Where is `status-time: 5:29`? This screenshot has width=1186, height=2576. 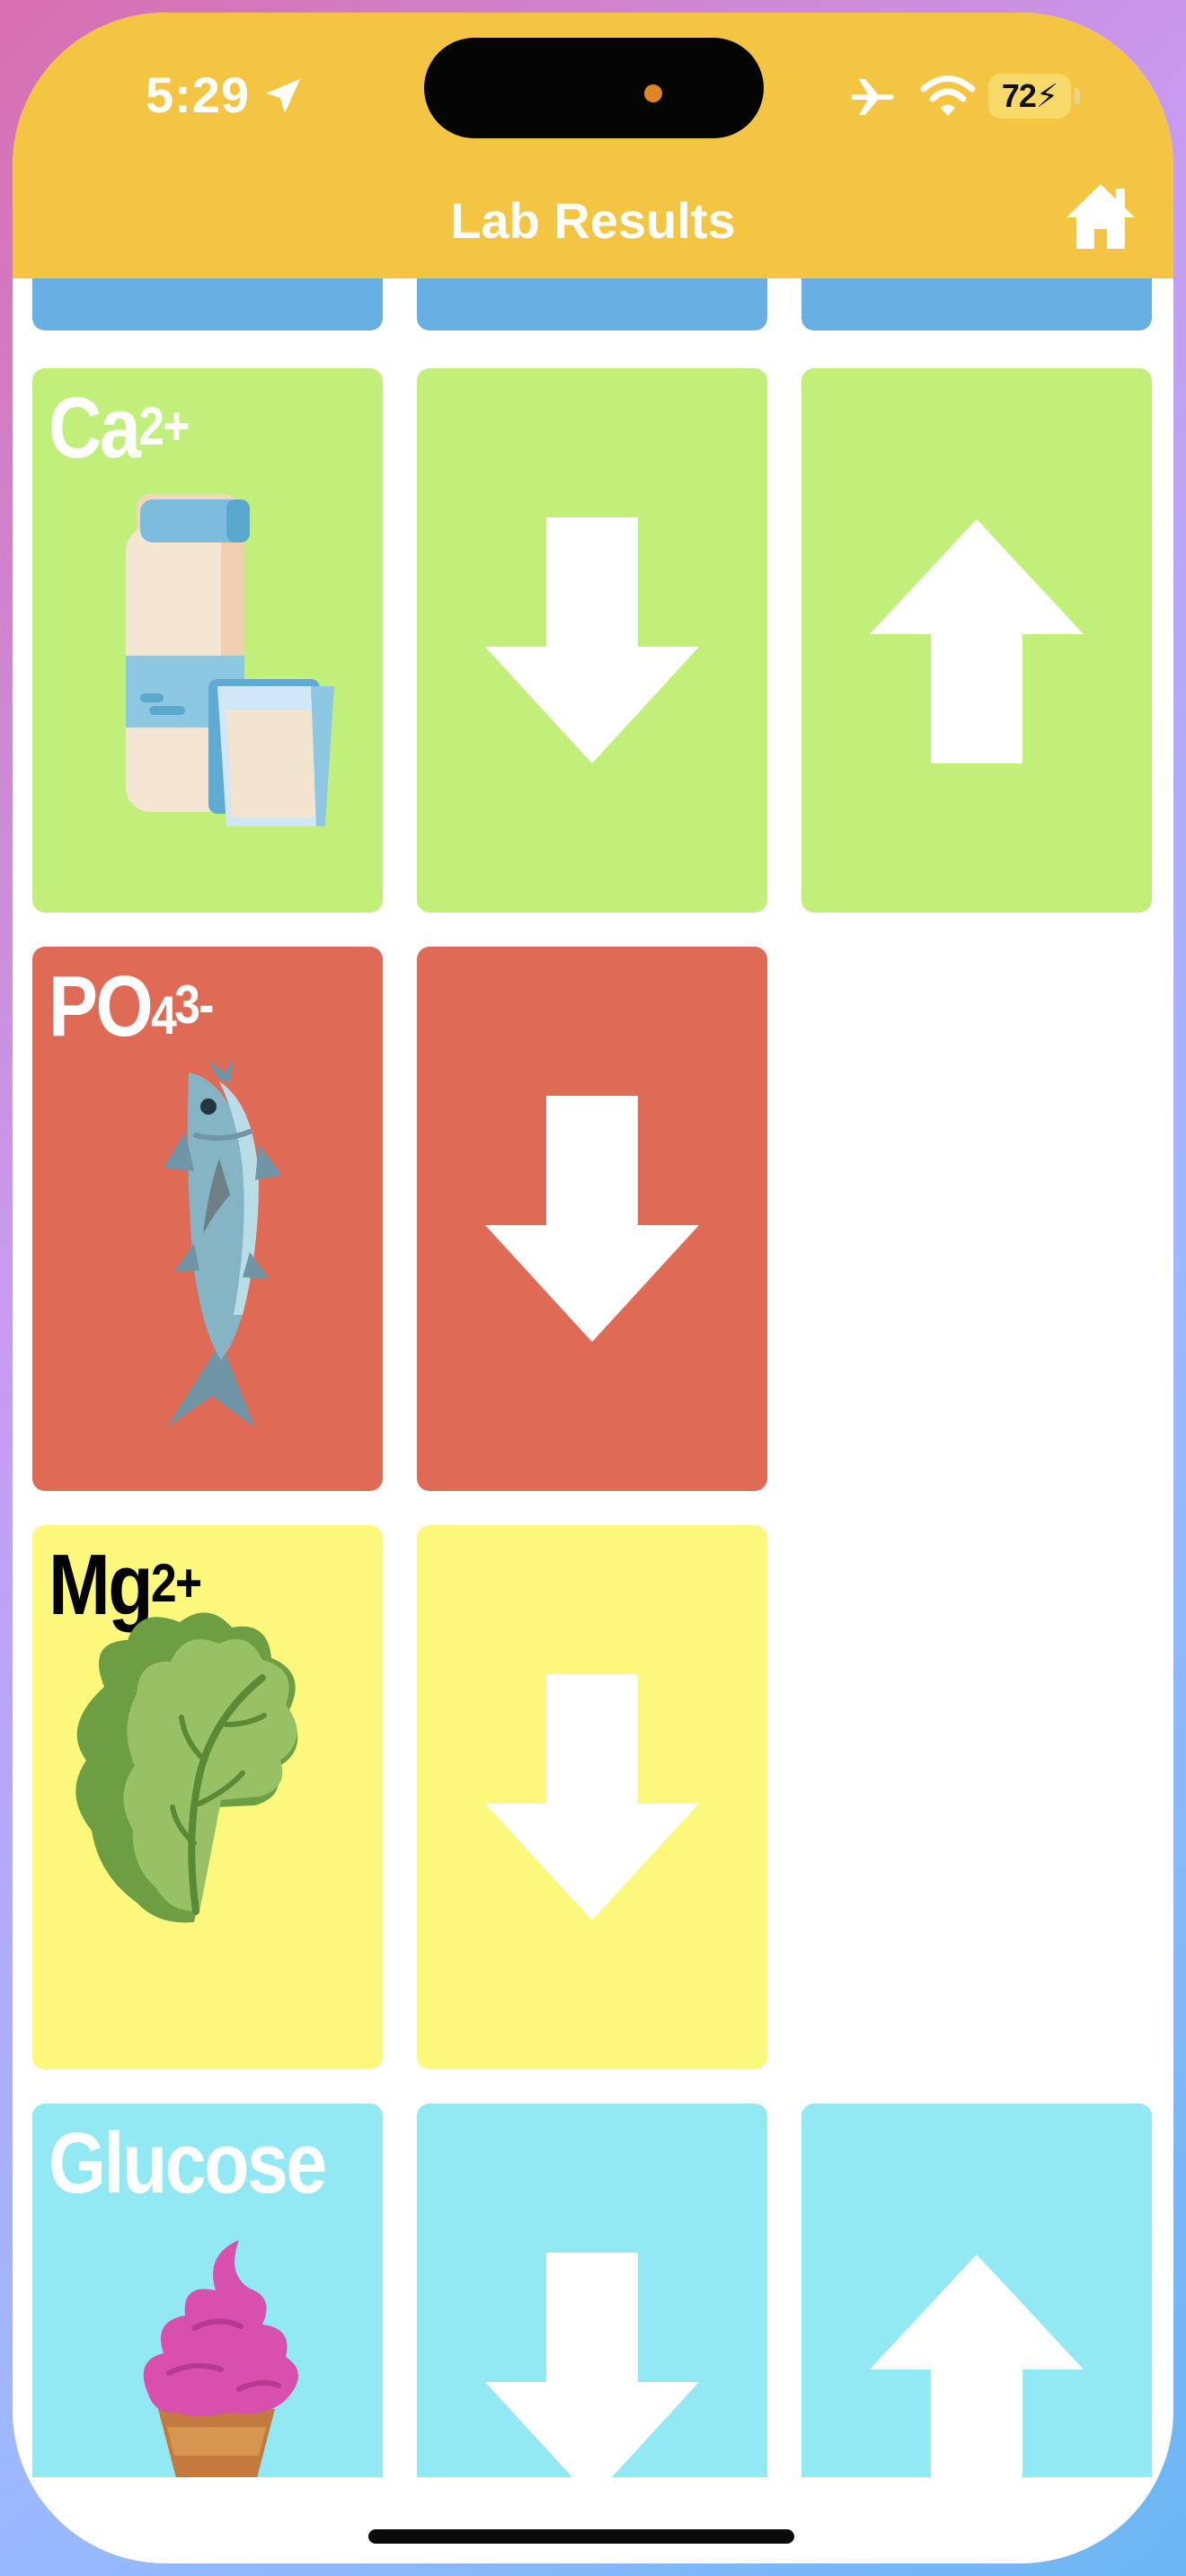 status-time: 5:29 is located at coordinates (198, 94).